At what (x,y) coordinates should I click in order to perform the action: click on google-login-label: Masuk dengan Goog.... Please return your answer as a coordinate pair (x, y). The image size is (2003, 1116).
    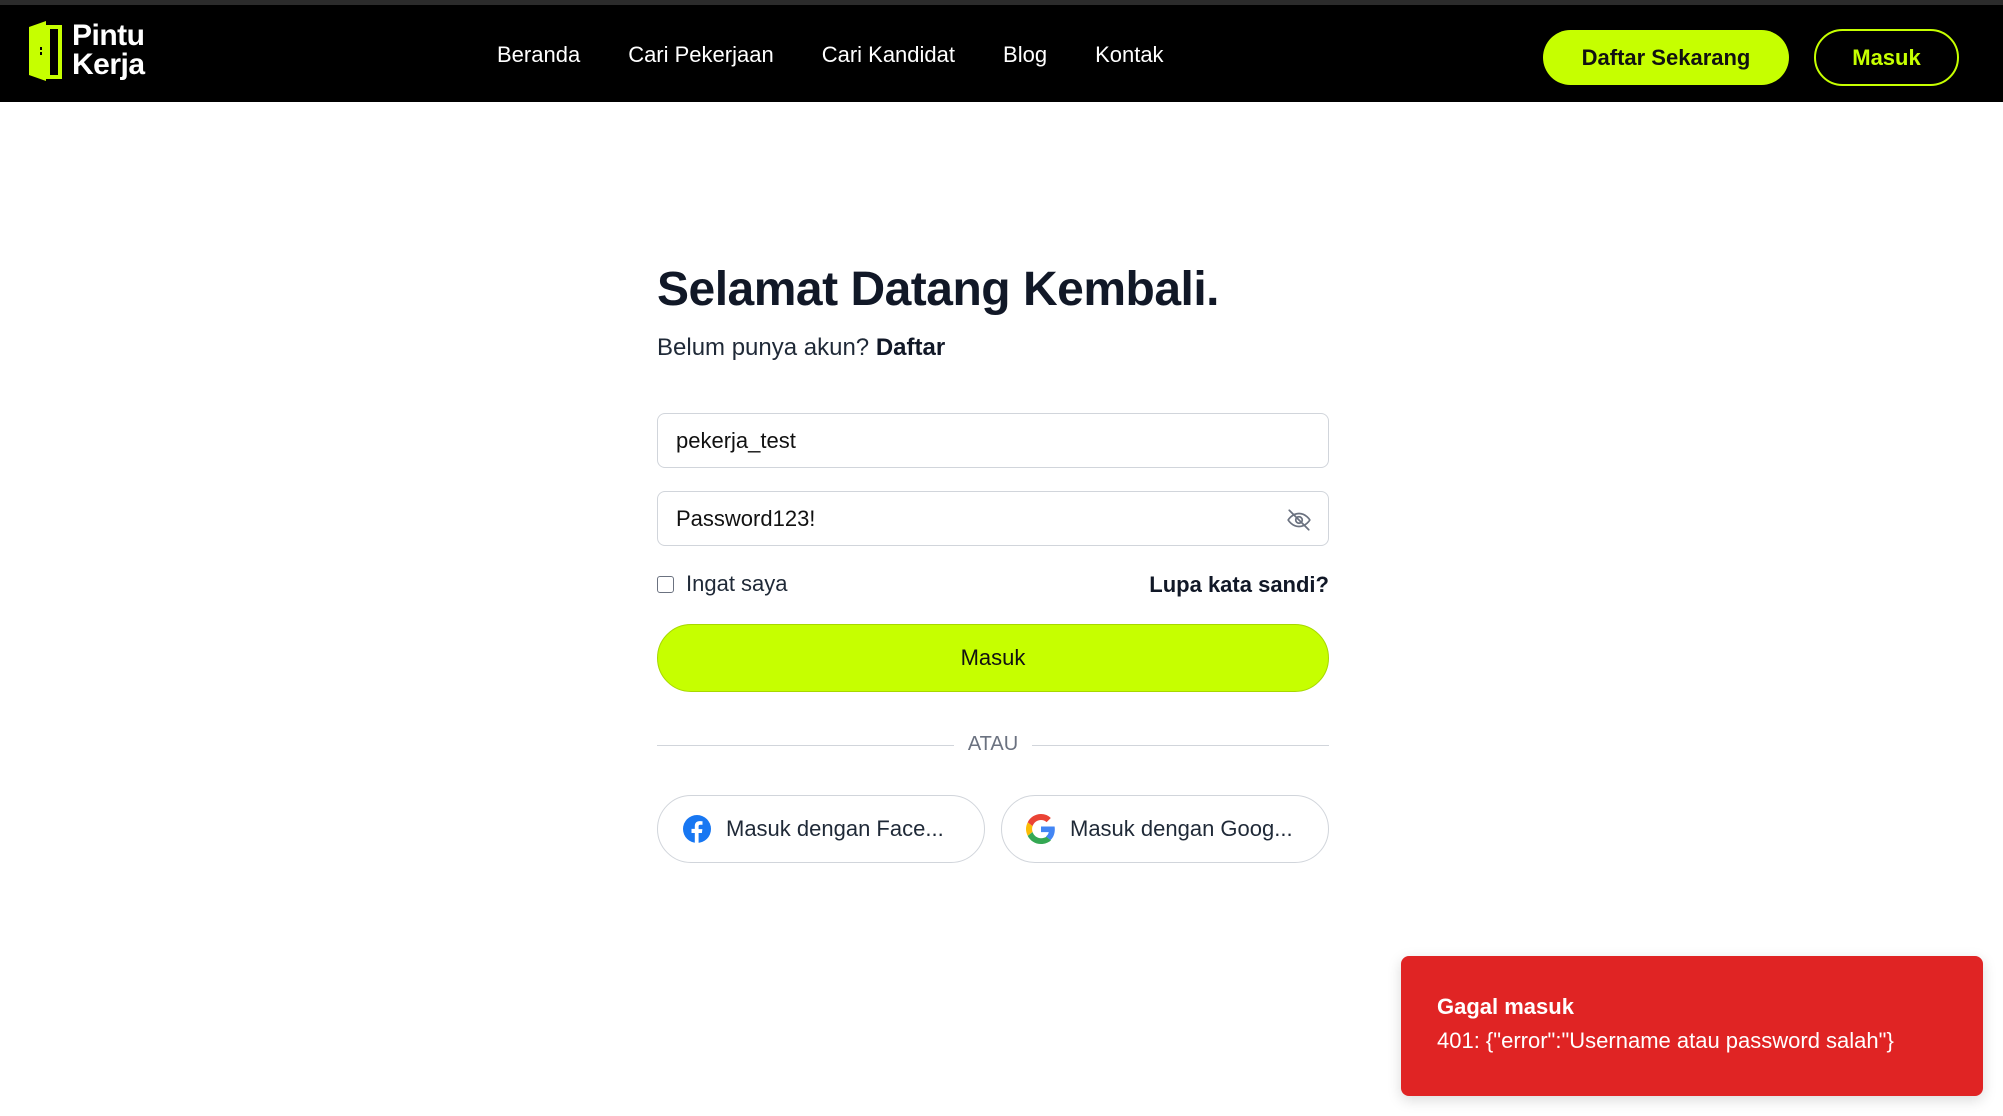
    Looking at the image, I should click on (1181, 828).